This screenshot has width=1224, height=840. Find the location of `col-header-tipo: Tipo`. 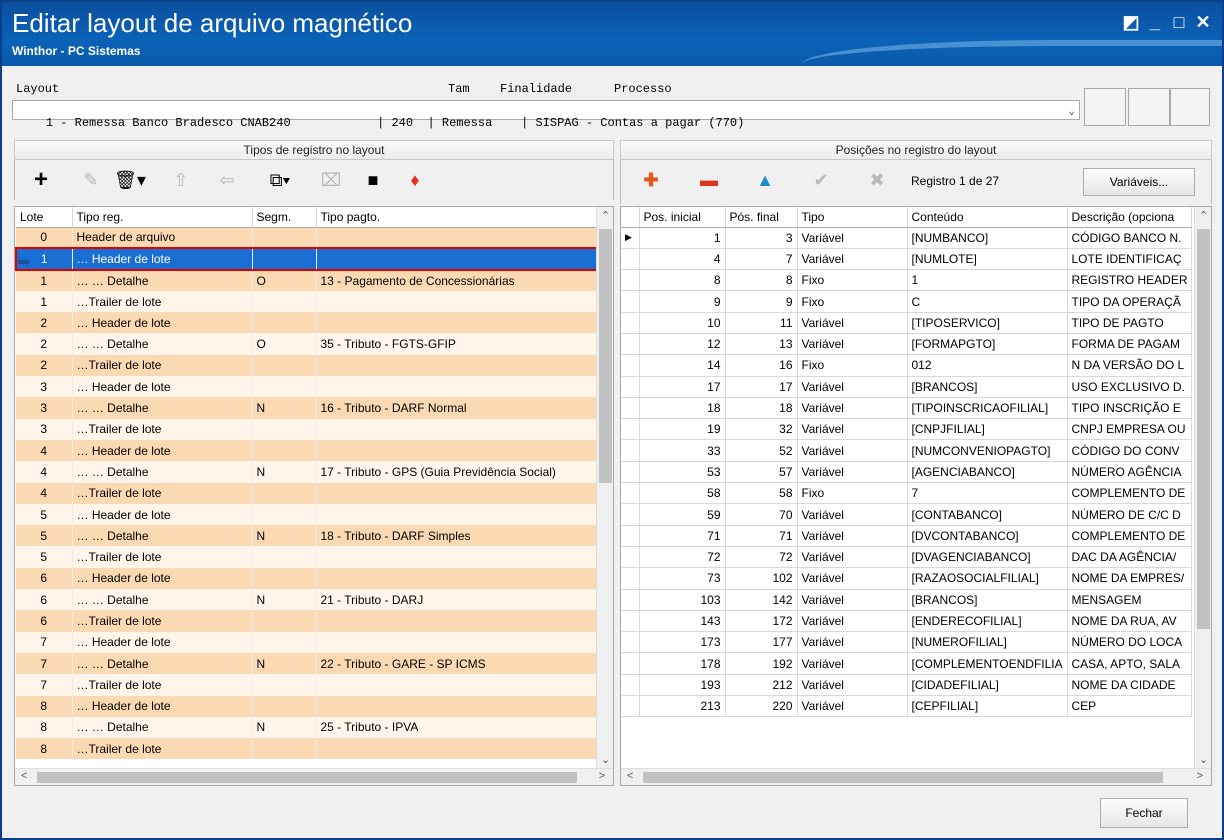

col-header-tipo: Tipo is located at coordinates (852, 217).